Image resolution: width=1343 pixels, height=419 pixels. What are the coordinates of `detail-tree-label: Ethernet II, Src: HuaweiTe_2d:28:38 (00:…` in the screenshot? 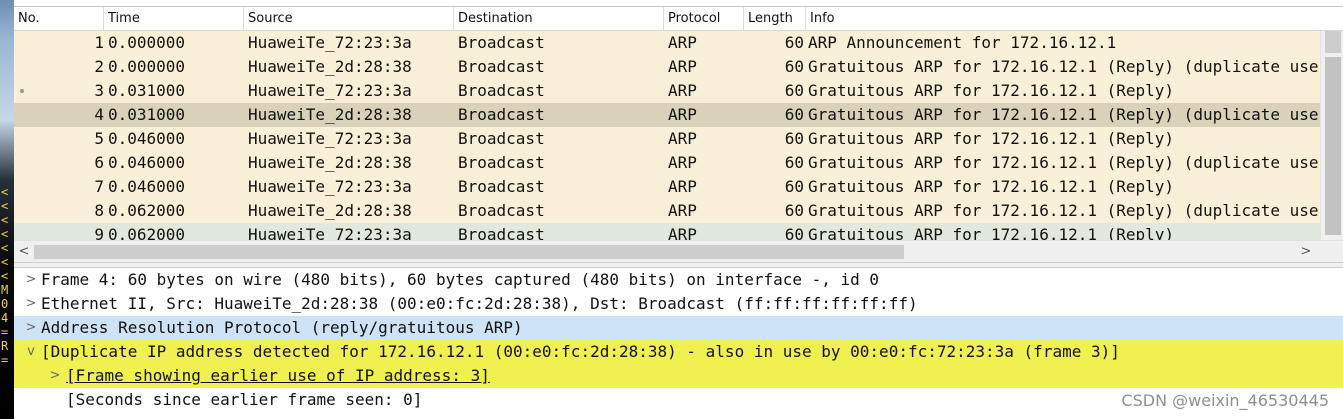 It's located at (479, 303).